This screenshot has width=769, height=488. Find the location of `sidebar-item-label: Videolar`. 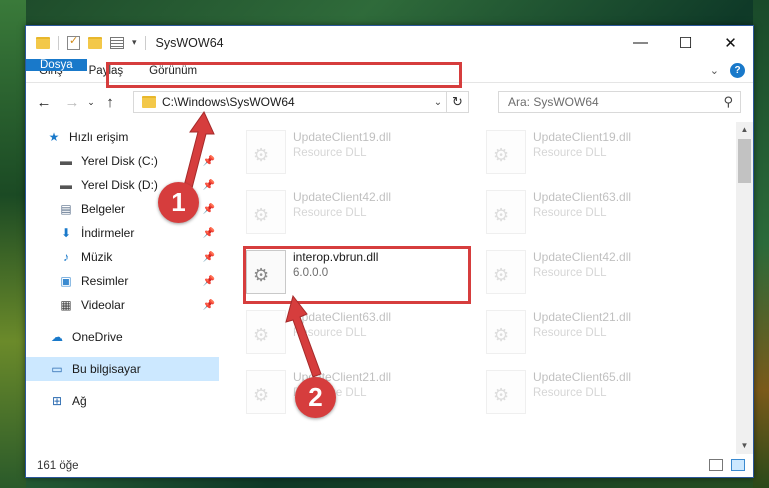

sidebar-item-label: Videolar is located at coordinates (103, 305).